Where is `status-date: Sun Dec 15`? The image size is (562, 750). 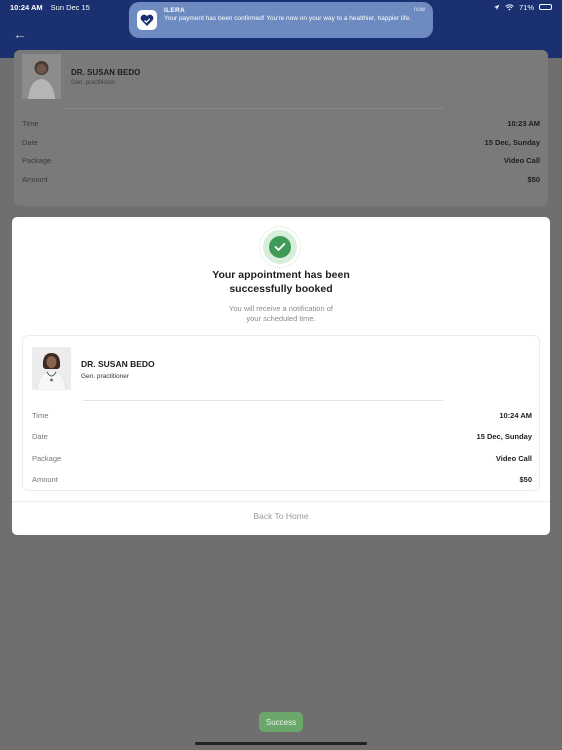
status-date: Sun Dec 15 is located at coordinates (70, 7).